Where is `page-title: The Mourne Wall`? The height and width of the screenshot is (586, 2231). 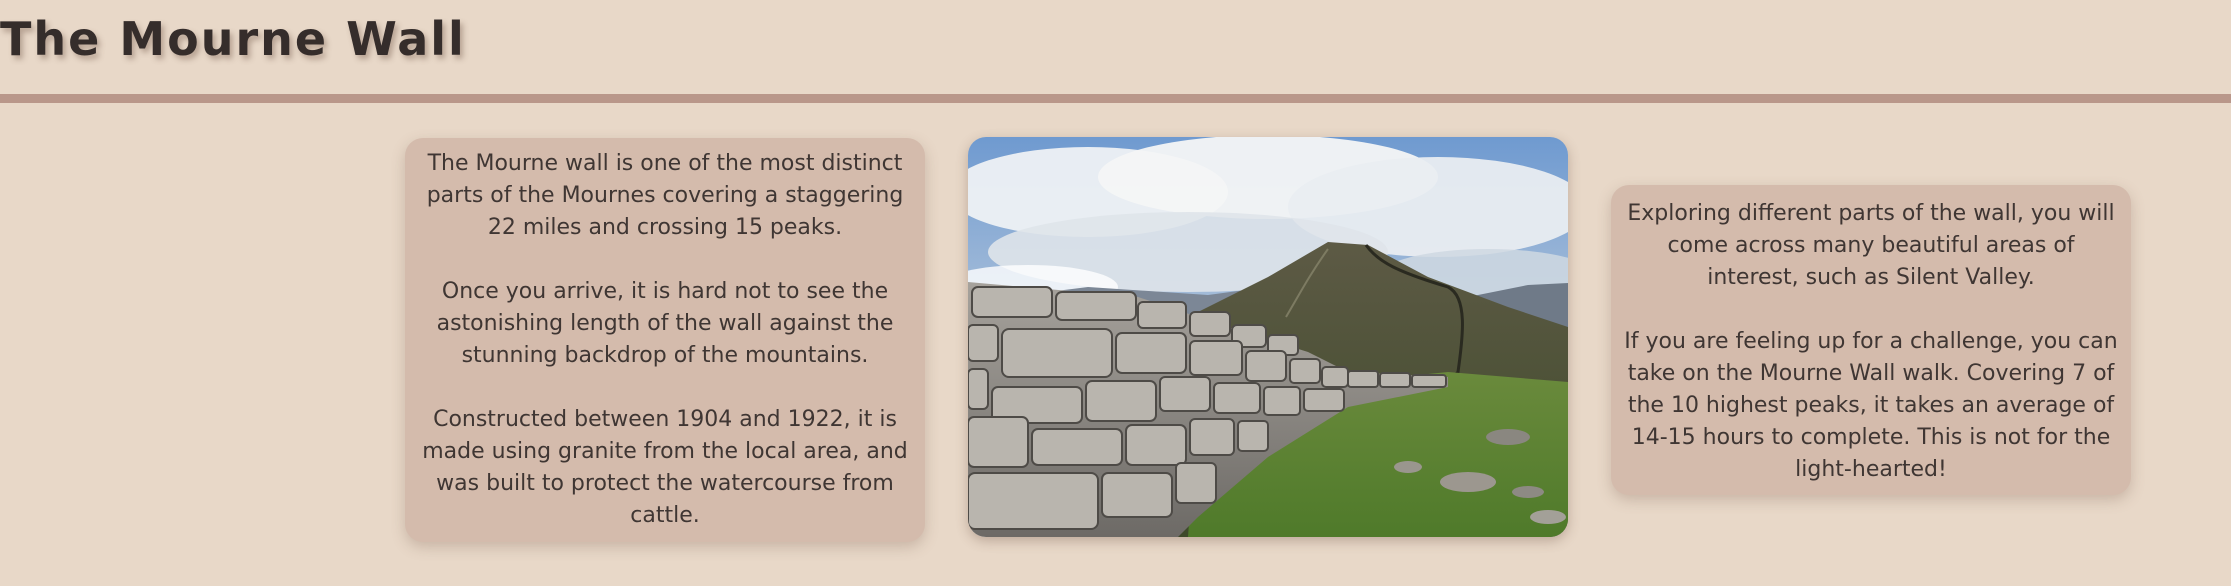
page-title: The Mourne Wall is located at coordinates (233, 39).